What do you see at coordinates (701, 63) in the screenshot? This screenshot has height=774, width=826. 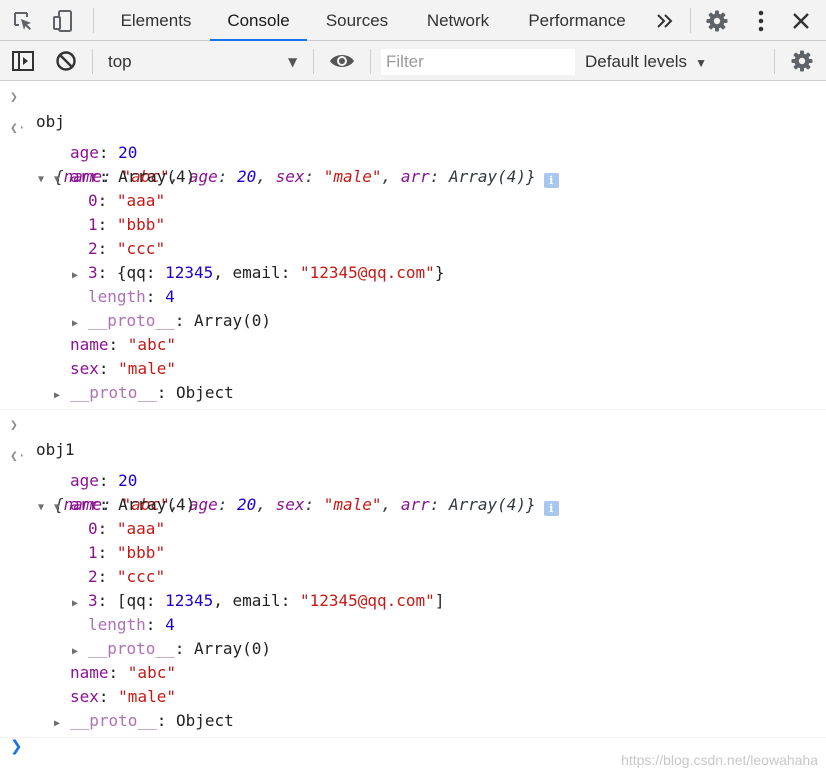 I see `levels-dropdown-arrow-icon: ▼` at bounding box center [701, 63].